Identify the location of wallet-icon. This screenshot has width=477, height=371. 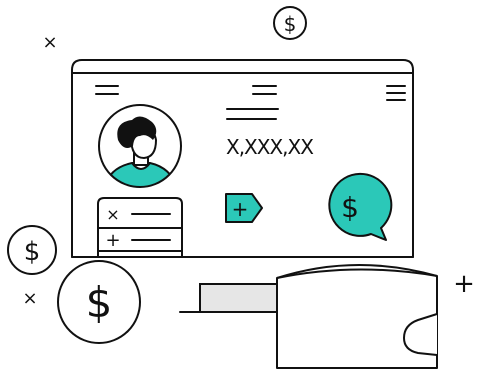
(357, 316).